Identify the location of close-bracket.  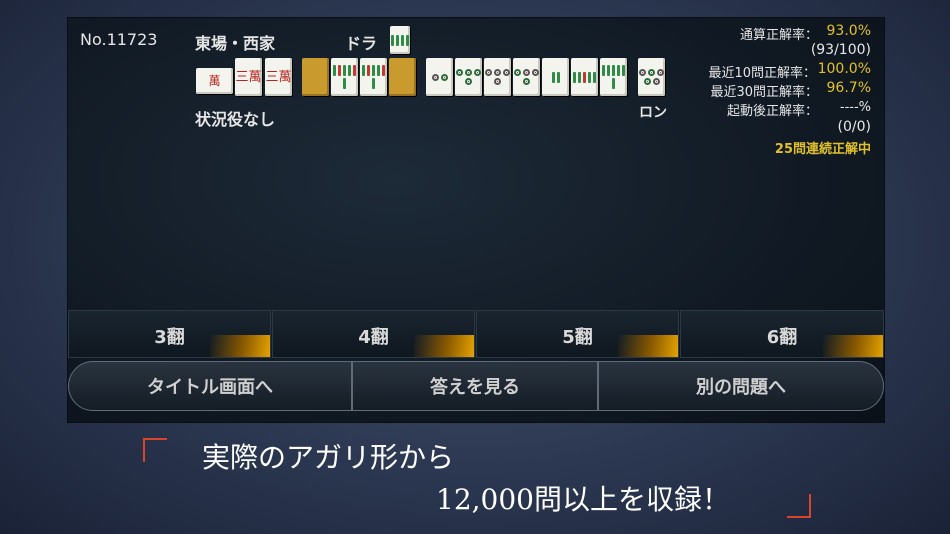
(799, 506).